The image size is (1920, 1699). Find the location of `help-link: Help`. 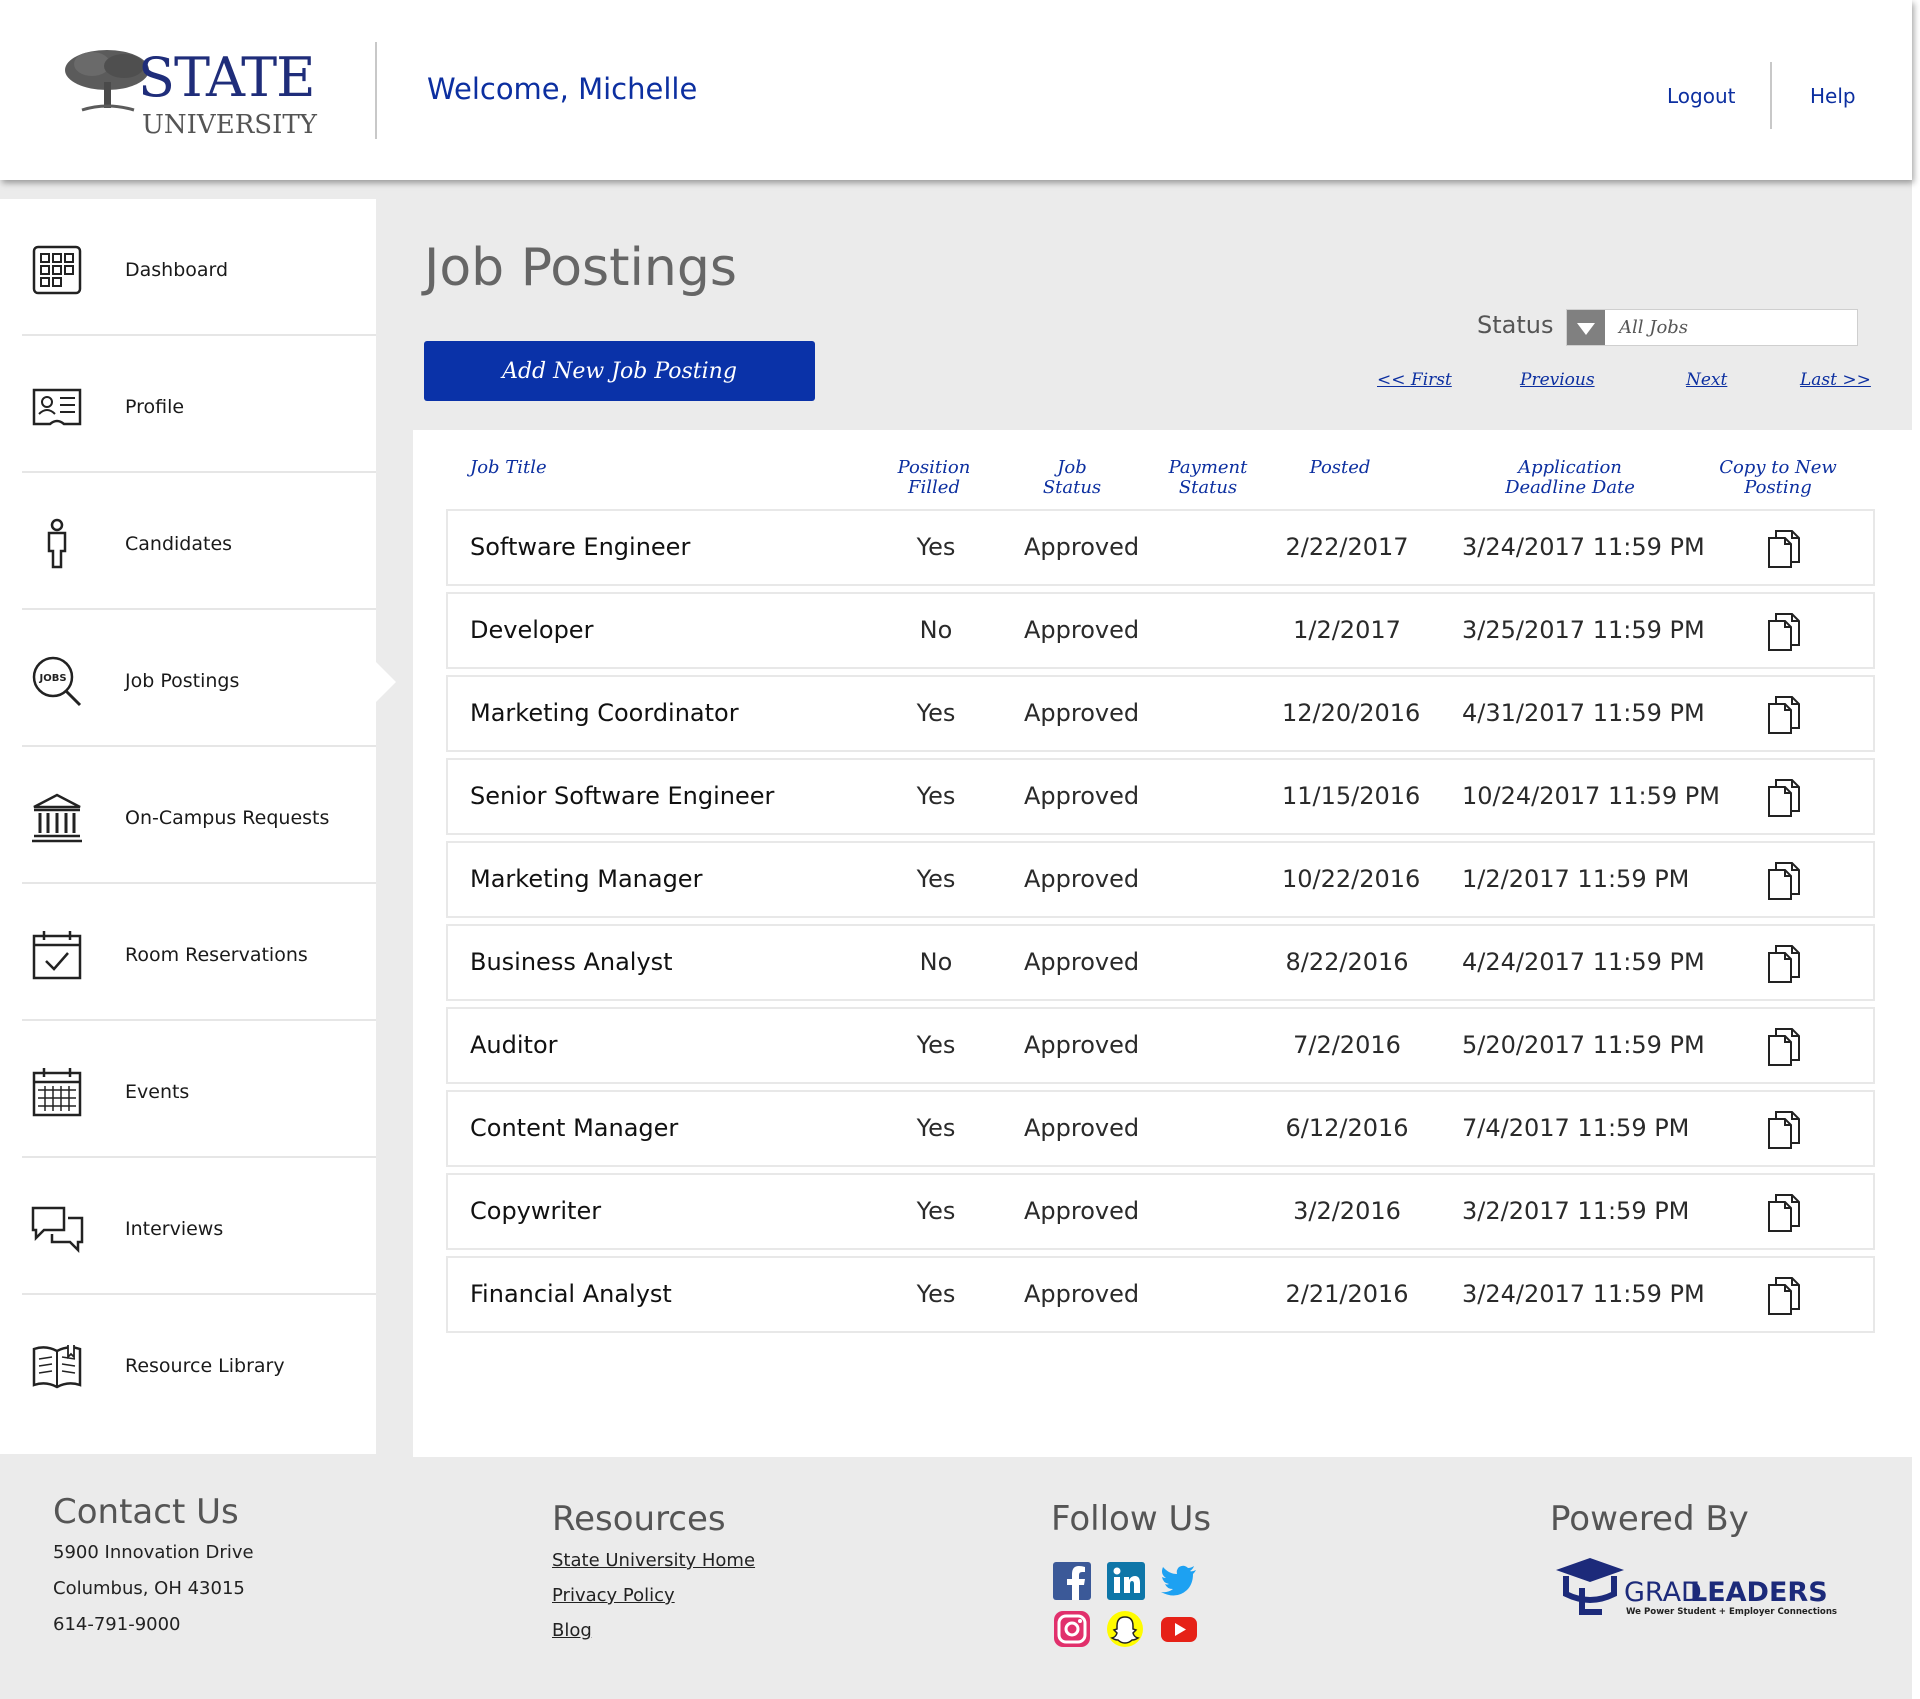

help-link: Help is located at coordinates (1833, 96).